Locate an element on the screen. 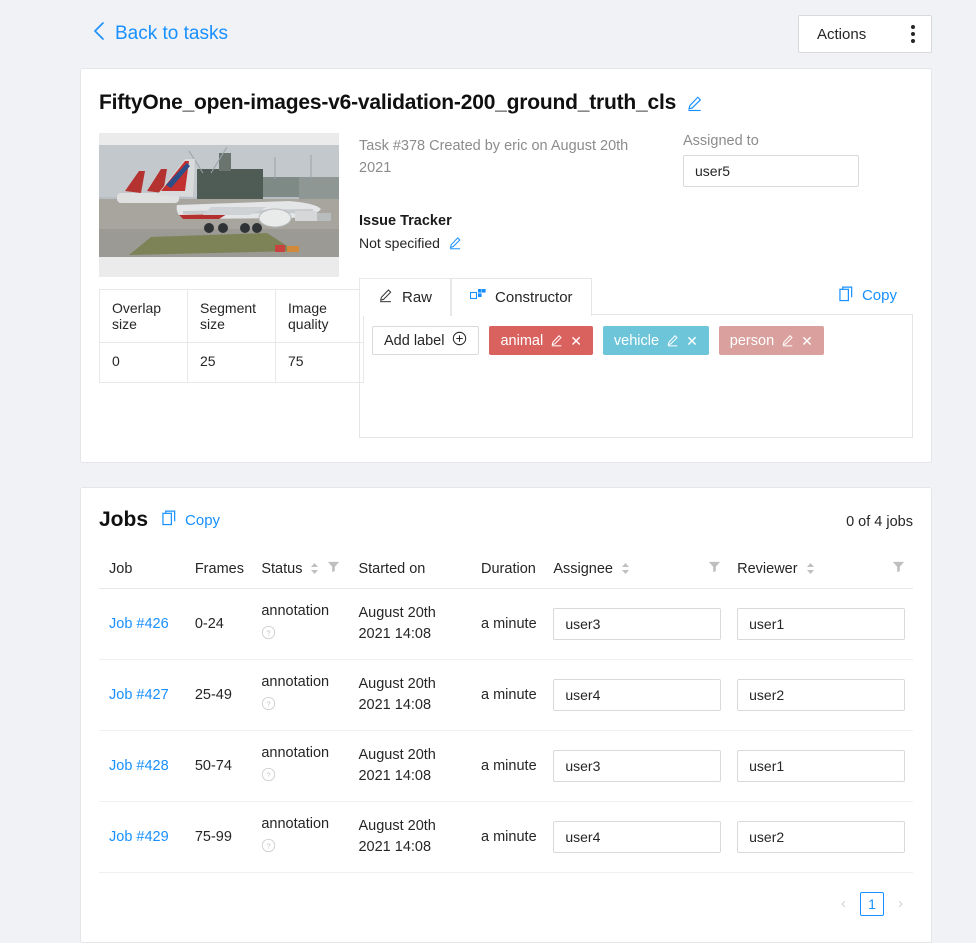 This screenshot has width=976, height=943. cell-job: Job #429 is located at coordinates (143, 837).